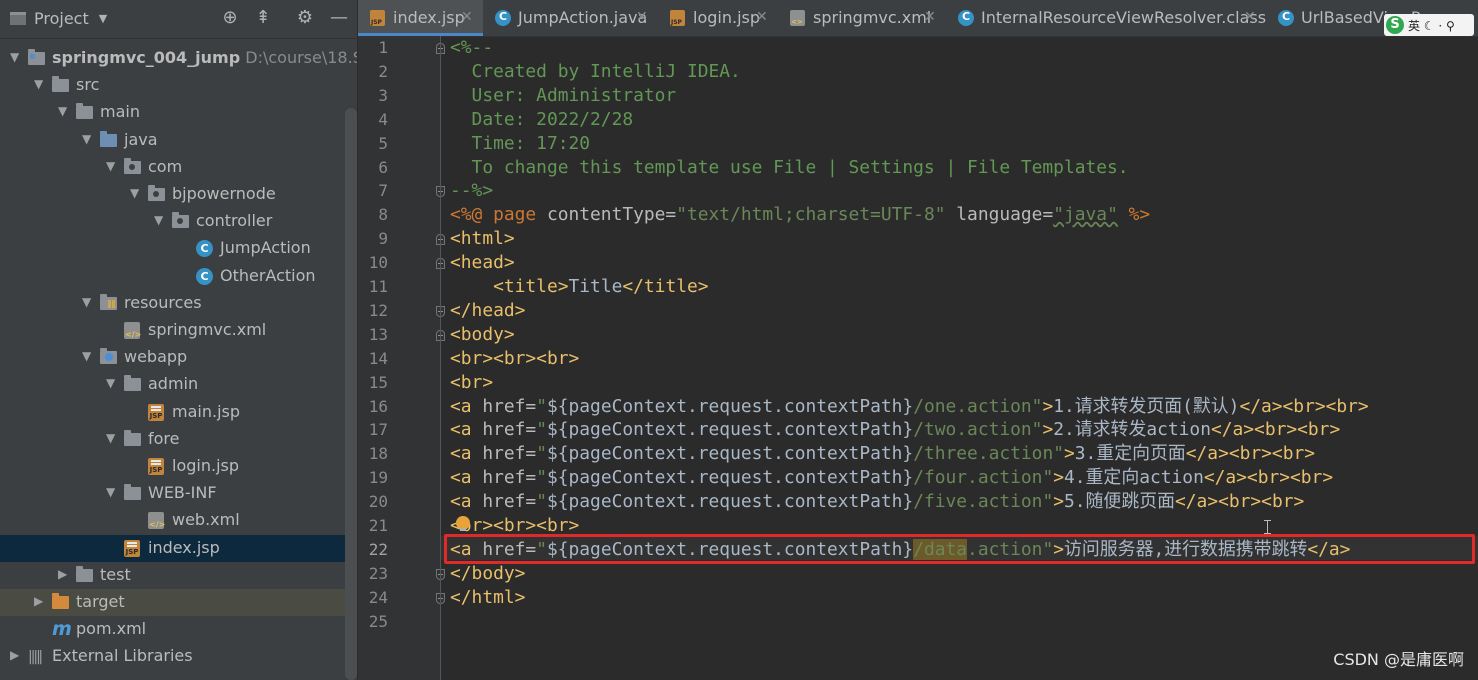  I want to click on tree-item: C OtherAction, so click(178, 276).